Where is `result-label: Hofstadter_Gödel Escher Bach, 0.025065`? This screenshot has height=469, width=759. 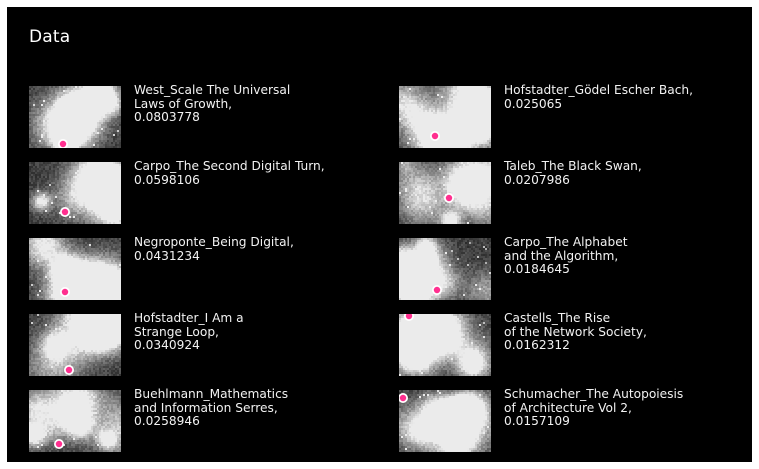 result-label: Hofstadter_Gödel Escher Bach, 0.025065 is located at coordinates (599, 97).